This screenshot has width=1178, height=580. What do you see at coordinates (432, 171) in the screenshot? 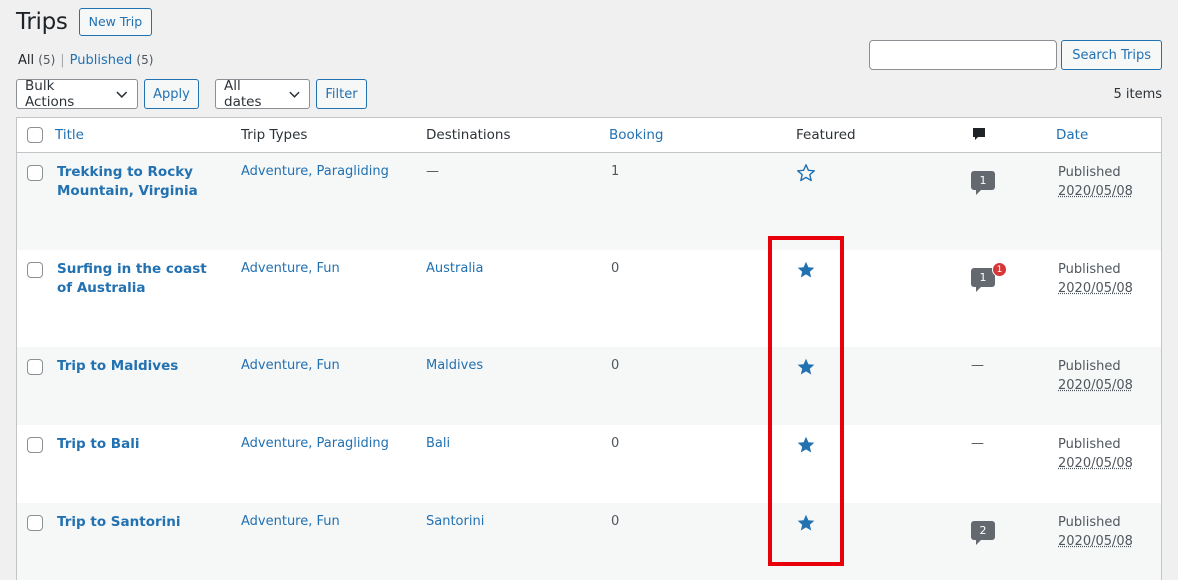
I see `destination-cell: —` at bounding box center [432, 171].